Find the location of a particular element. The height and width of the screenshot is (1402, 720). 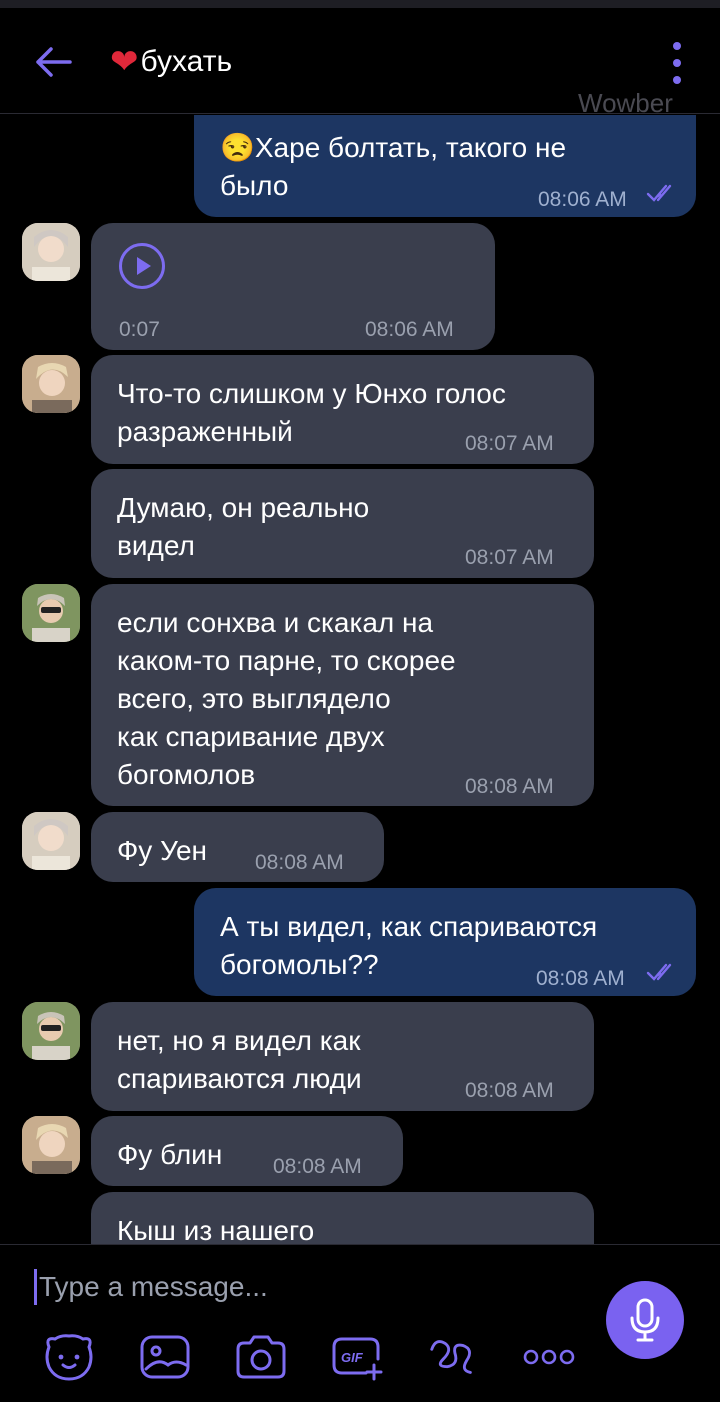

heart-icon: ❤ is located at coordinates (124, 62).